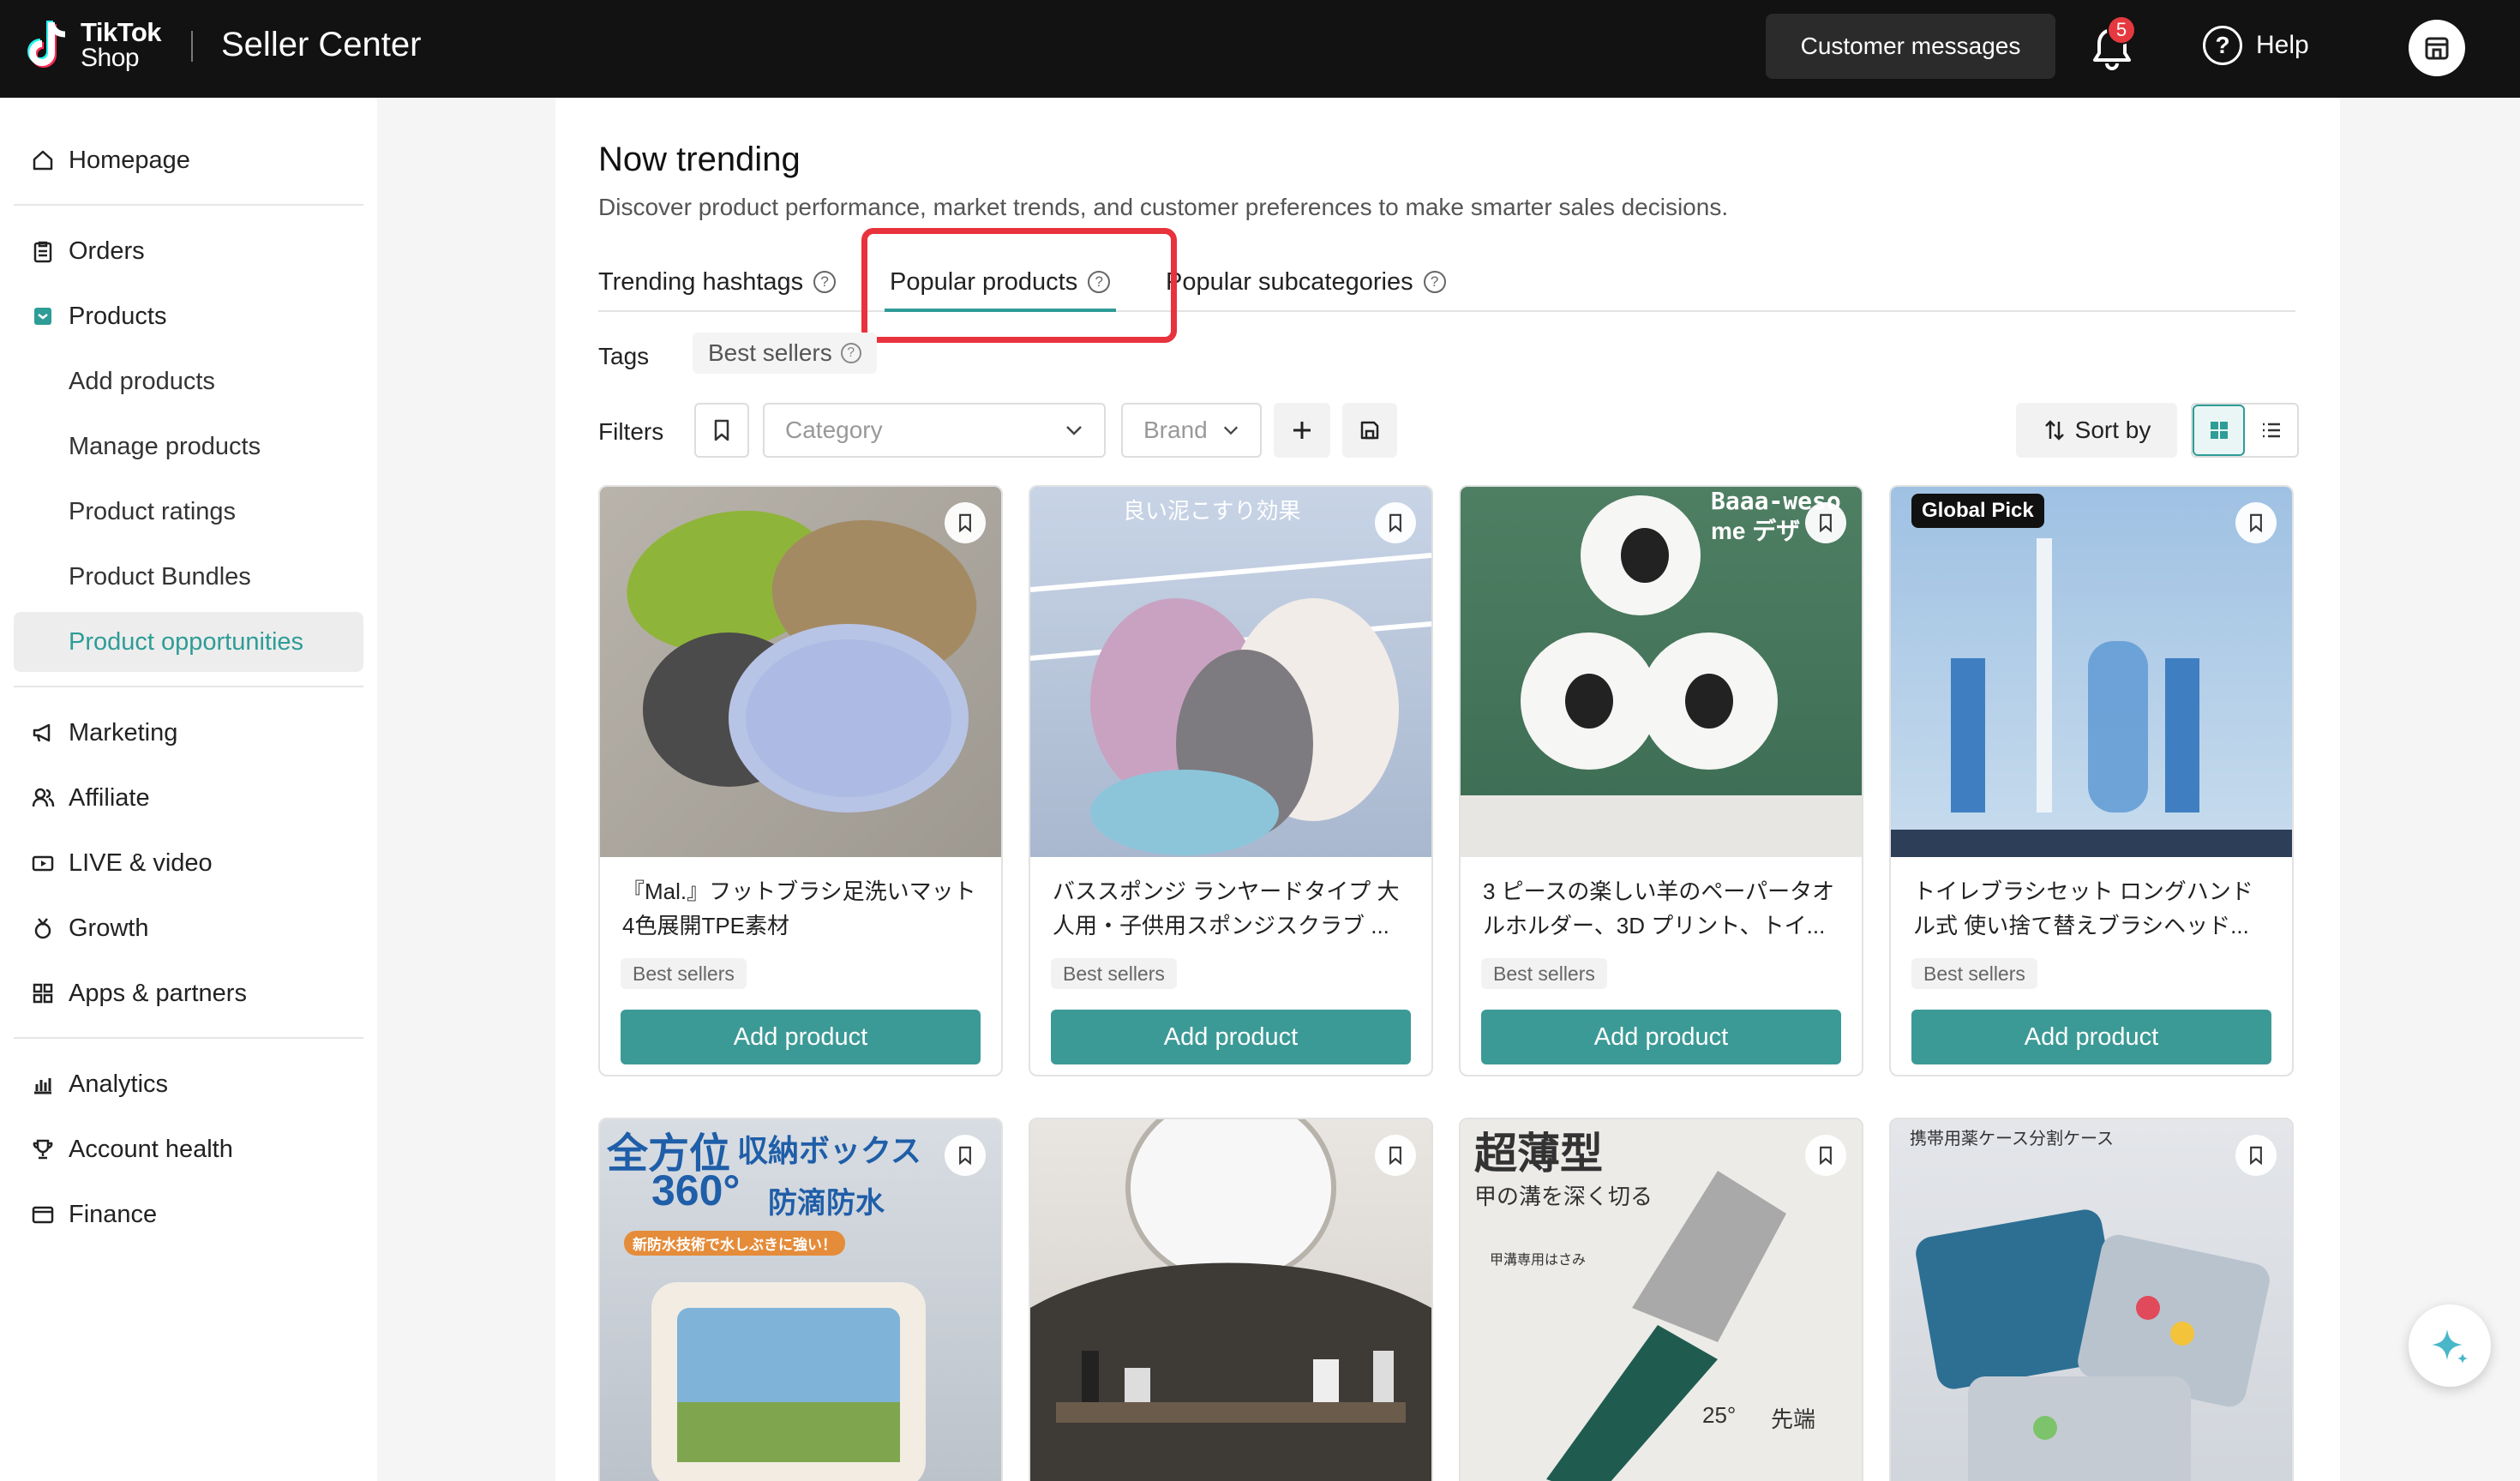 The width and height of the screenshot is (2520, 1481). I want to click on highlight-annotation-box, so click(1019, 285).